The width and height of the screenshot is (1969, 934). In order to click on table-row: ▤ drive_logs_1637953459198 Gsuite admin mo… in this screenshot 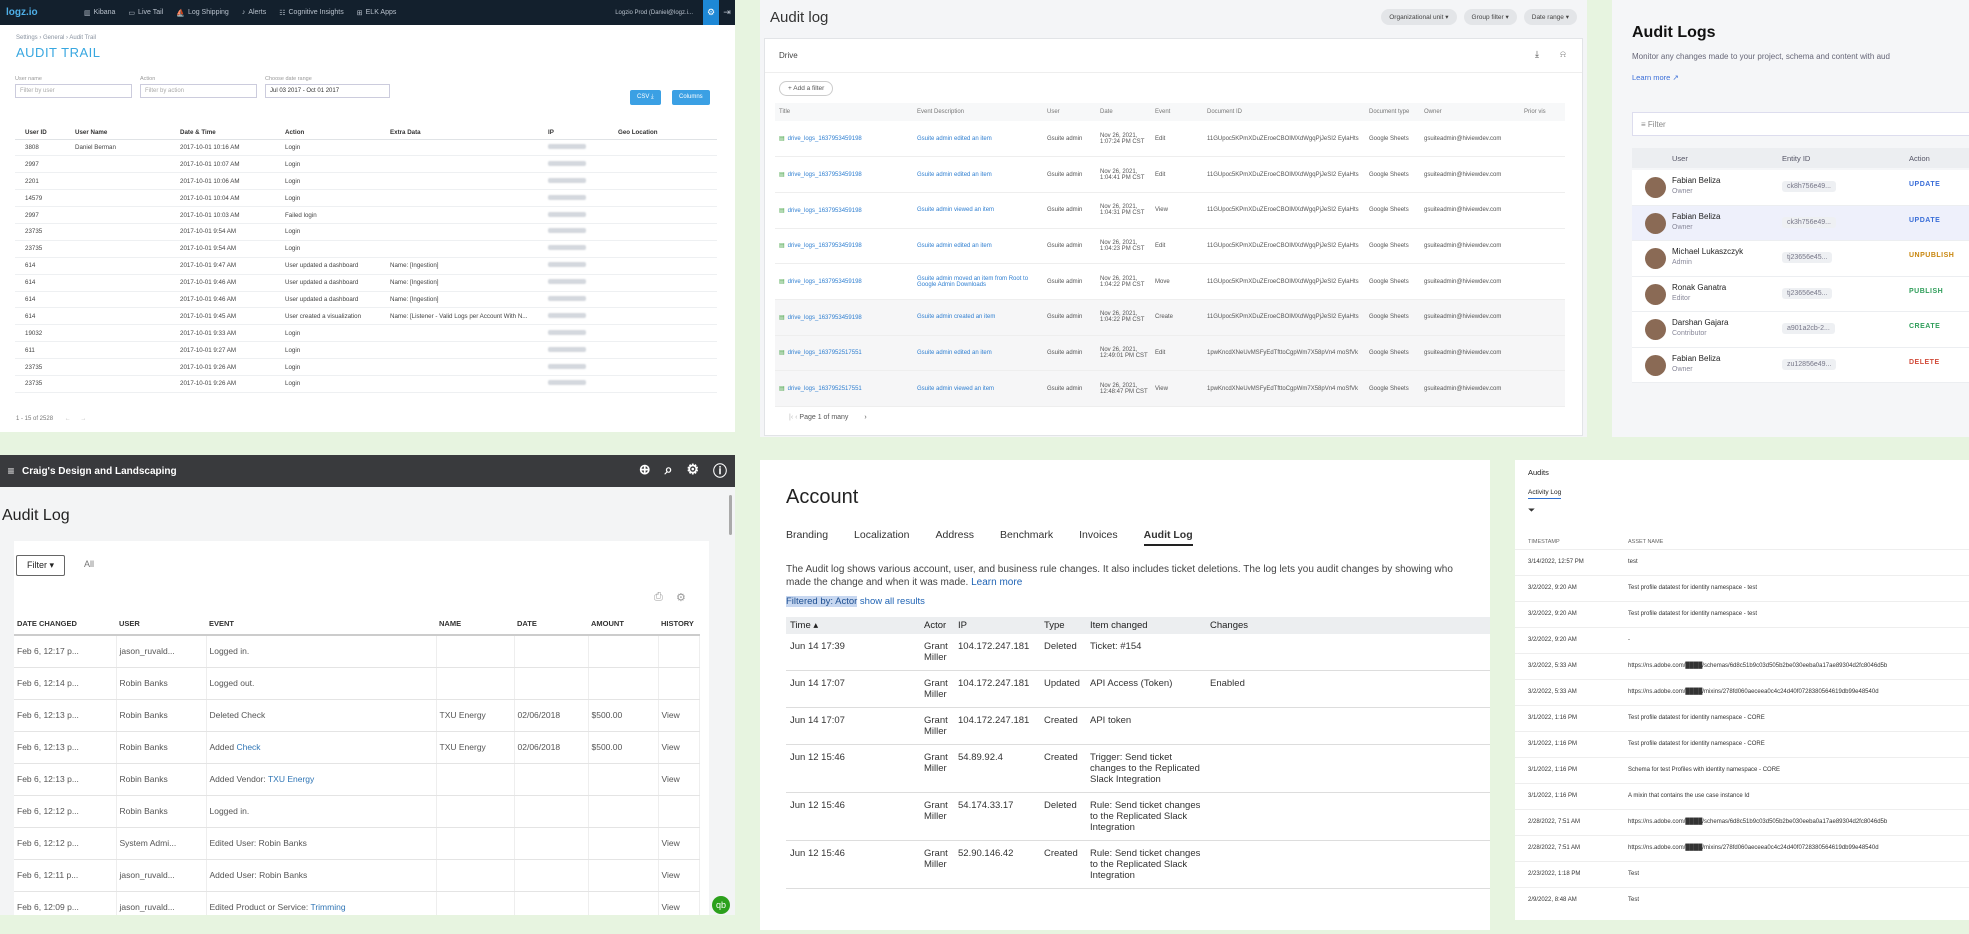, I will do `click(1170, 281)`.